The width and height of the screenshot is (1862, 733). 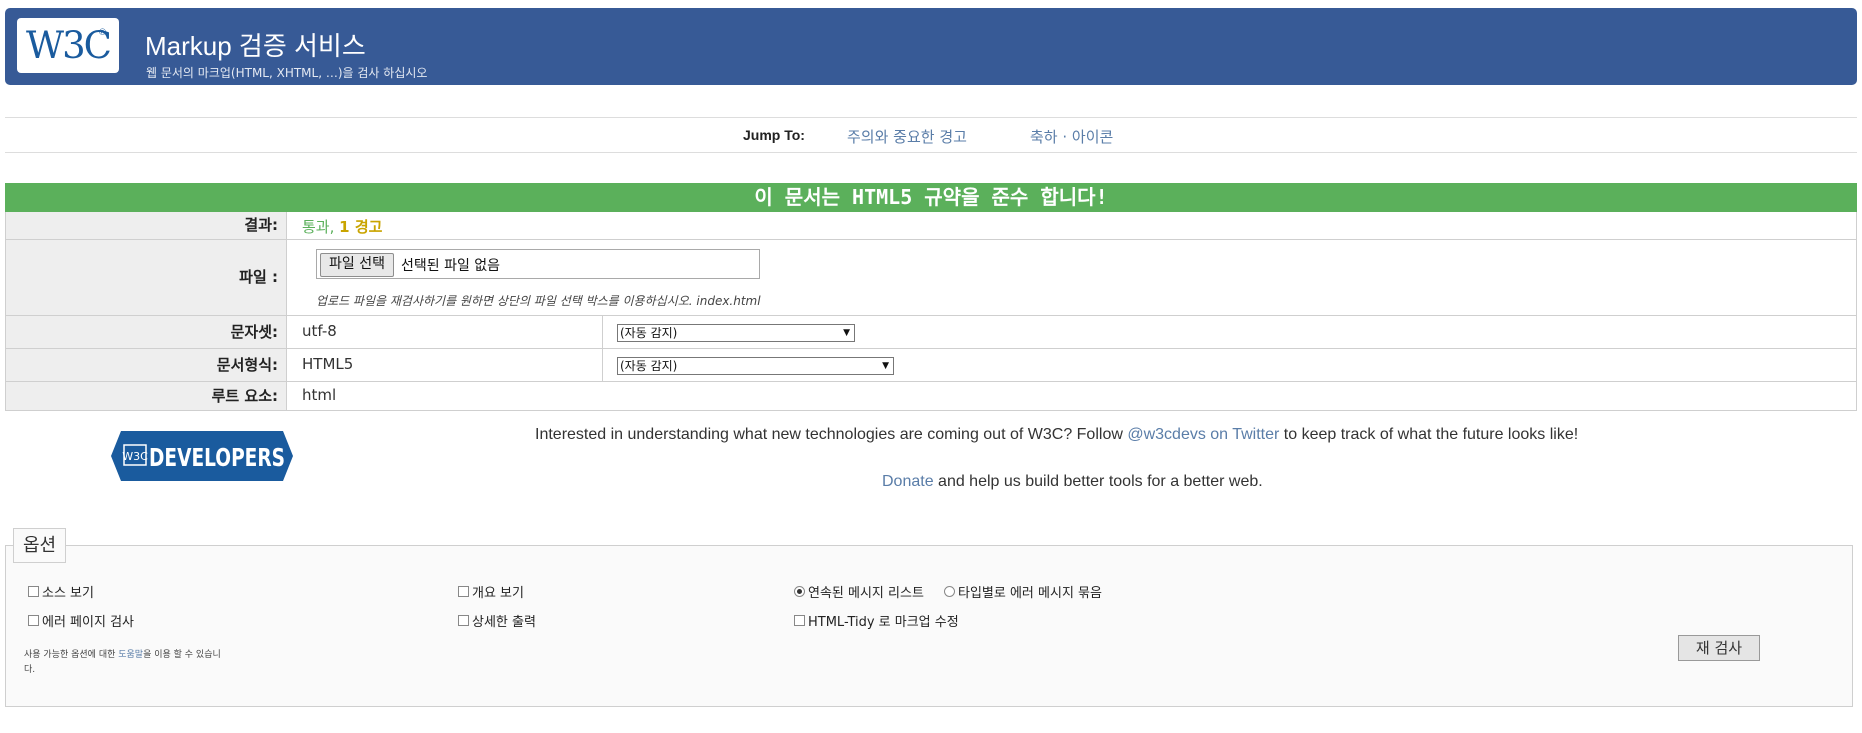 I want to click on result-pass: 통과,, so click(x=318, y=227).